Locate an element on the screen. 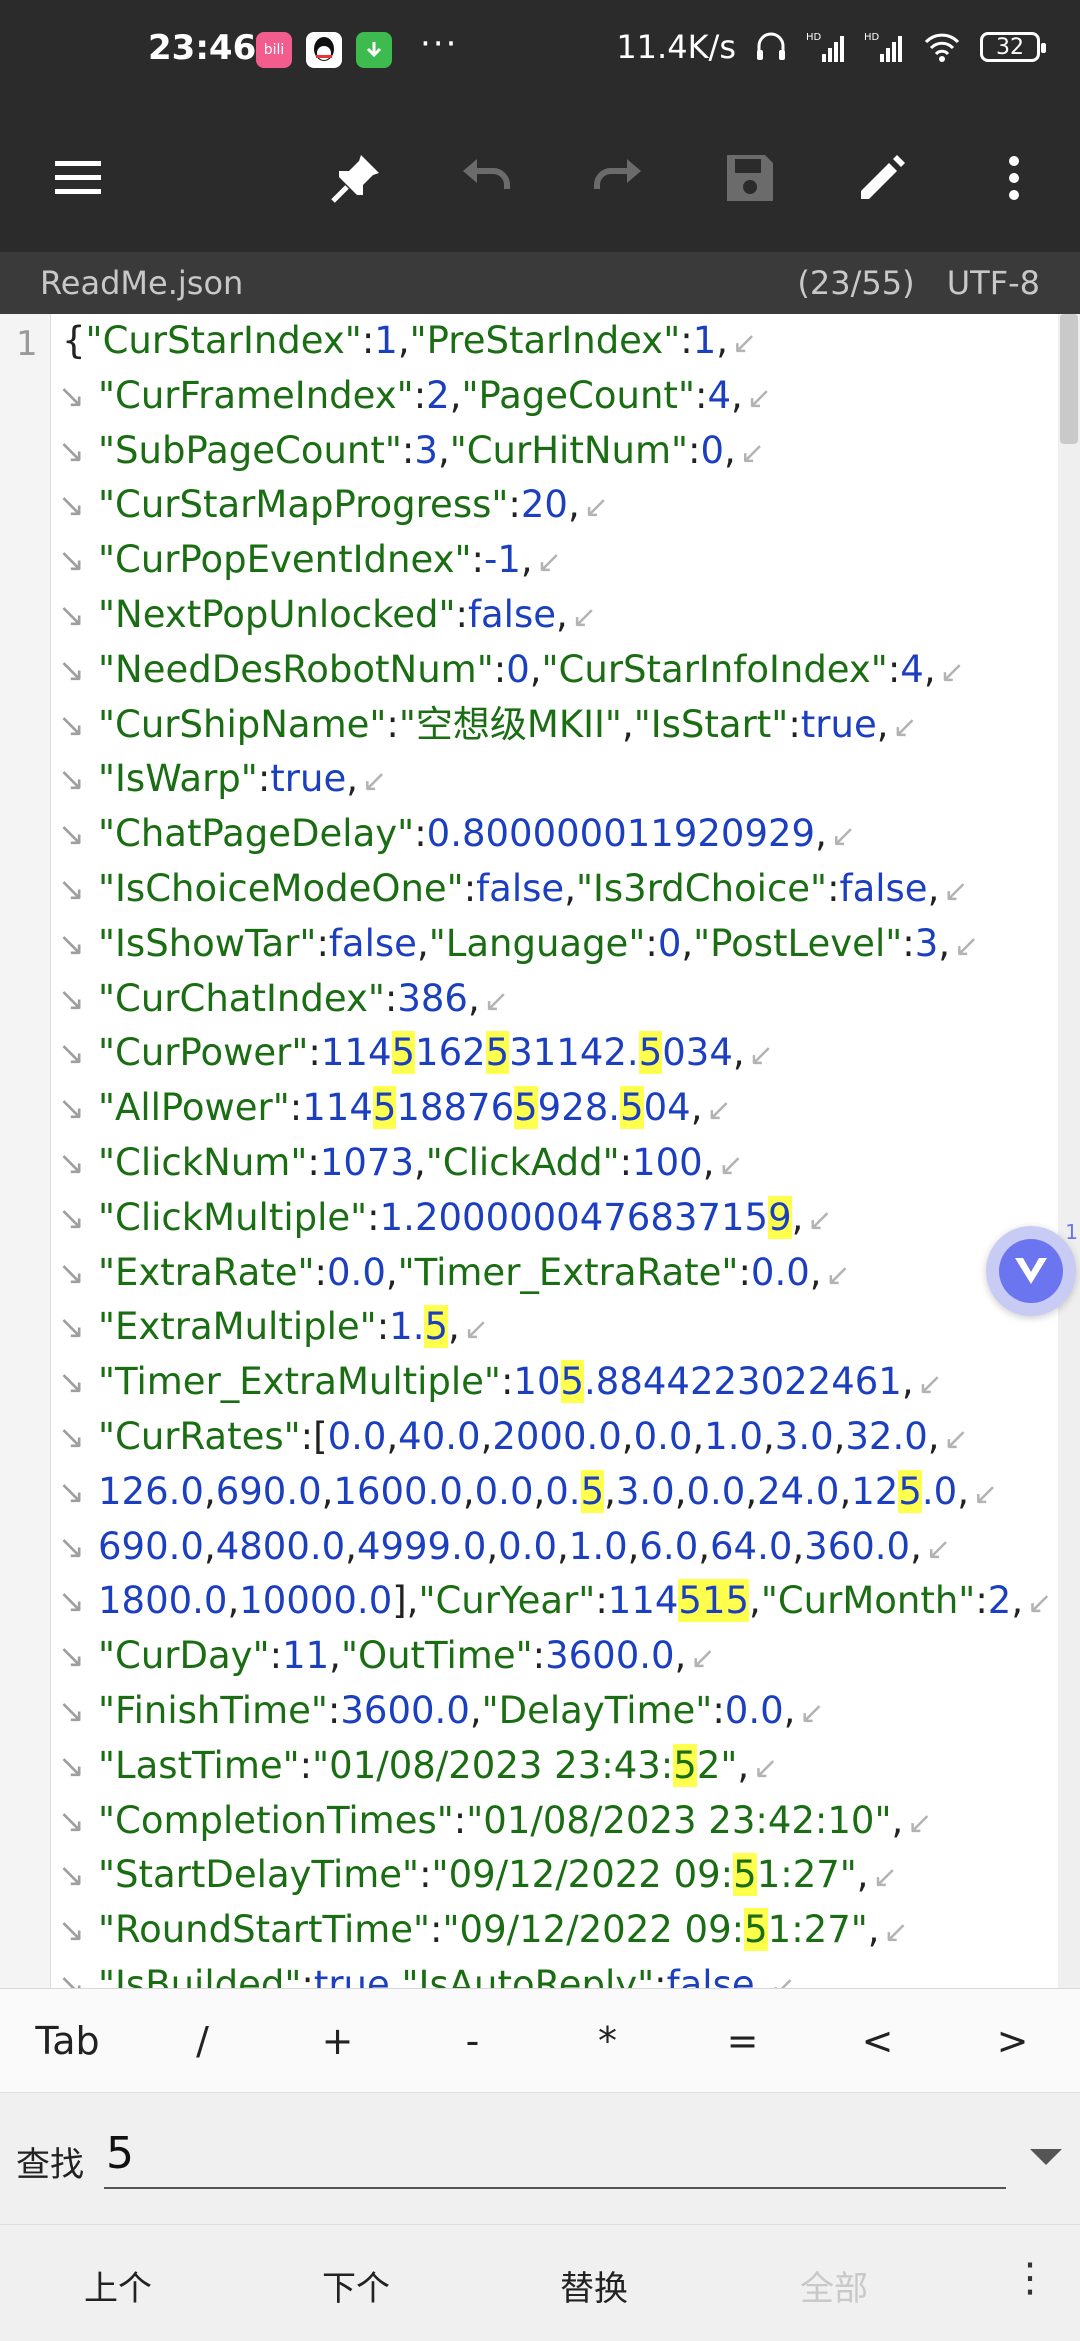  code-token: "IsWarp" is located at coordinates (178, 779).